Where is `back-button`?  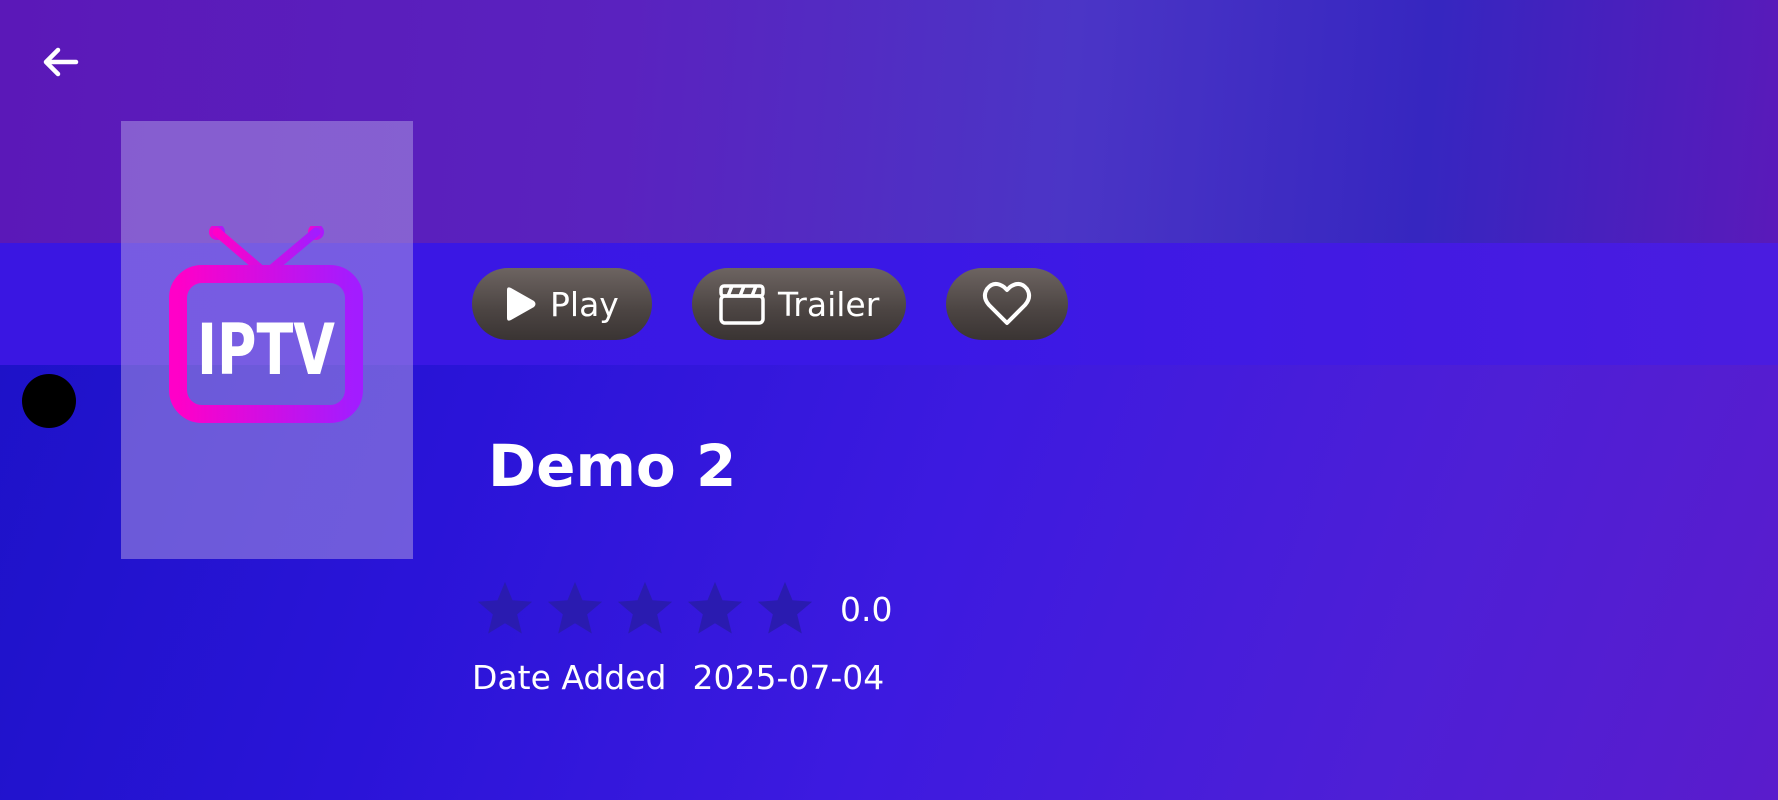
back-button is located at coordinates (60, 62).